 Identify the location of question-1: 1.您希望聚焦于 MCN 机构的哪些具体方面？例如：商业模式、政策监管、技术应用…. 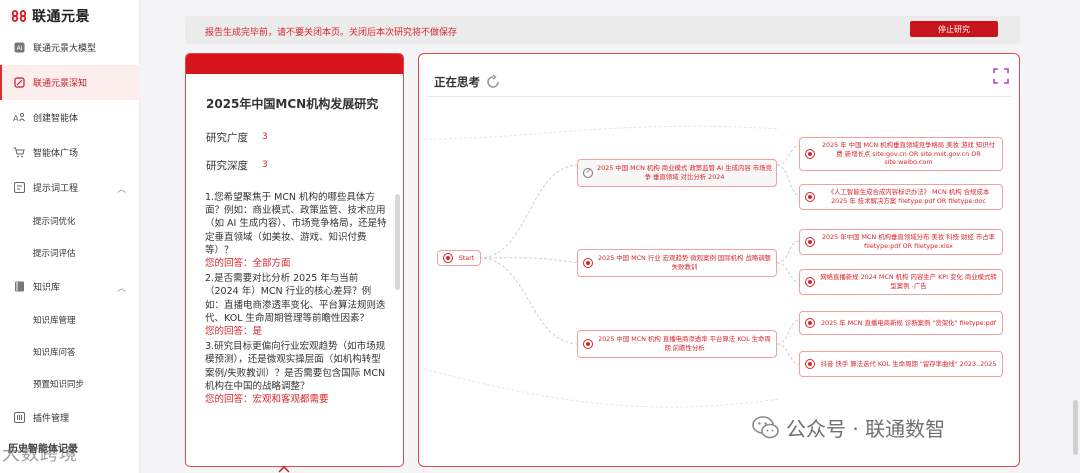
(296, 224).